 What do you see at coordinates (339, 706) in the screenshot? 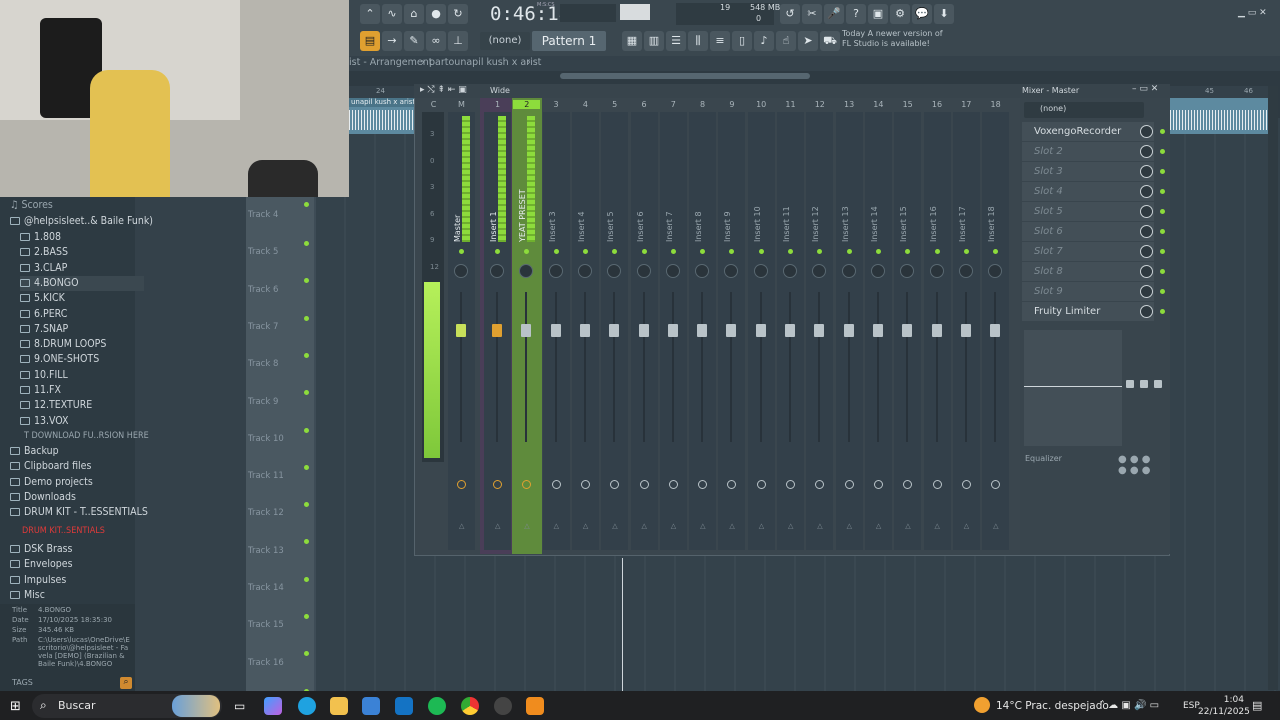
I see `explorer-icon` at bounding box center [339, 706].